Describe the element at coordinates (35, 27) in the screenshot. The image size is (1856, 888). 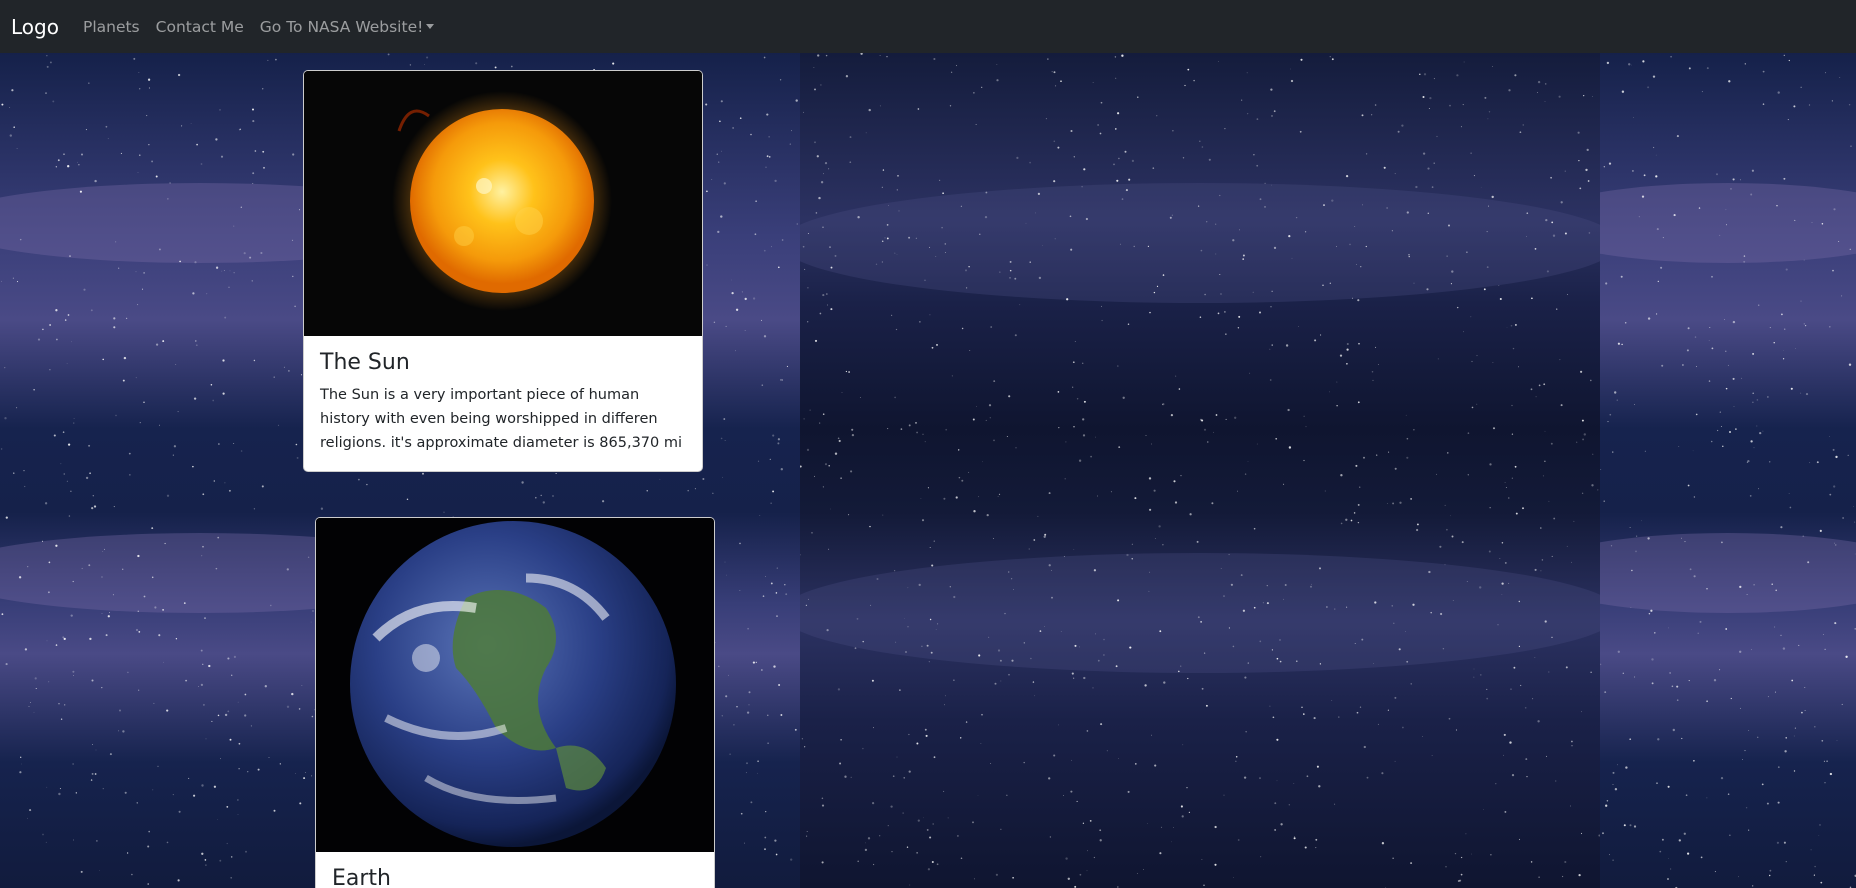
I see `brand-logo: Logo` at that location.